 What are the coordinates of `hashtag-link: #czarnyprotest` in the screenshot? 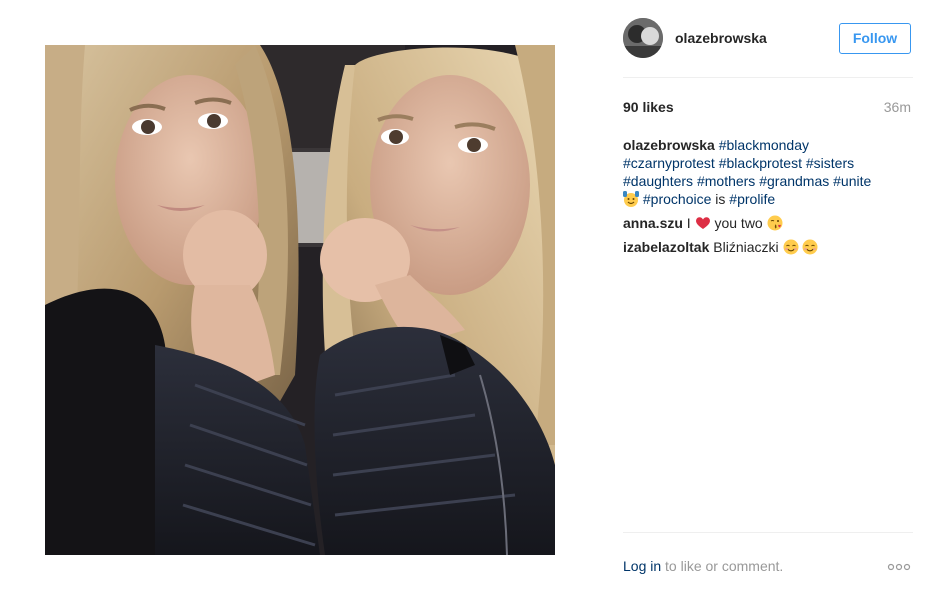 It's located at (669, 163).